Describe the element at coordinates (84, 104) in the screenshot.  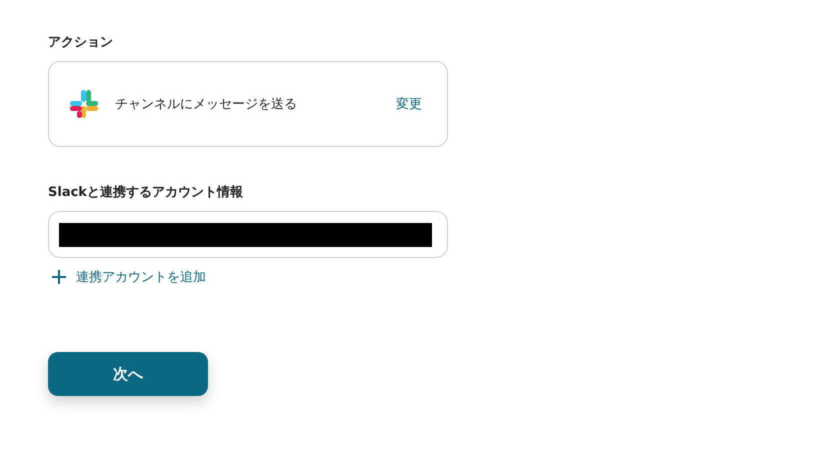
I see `logo-icon` at that location.